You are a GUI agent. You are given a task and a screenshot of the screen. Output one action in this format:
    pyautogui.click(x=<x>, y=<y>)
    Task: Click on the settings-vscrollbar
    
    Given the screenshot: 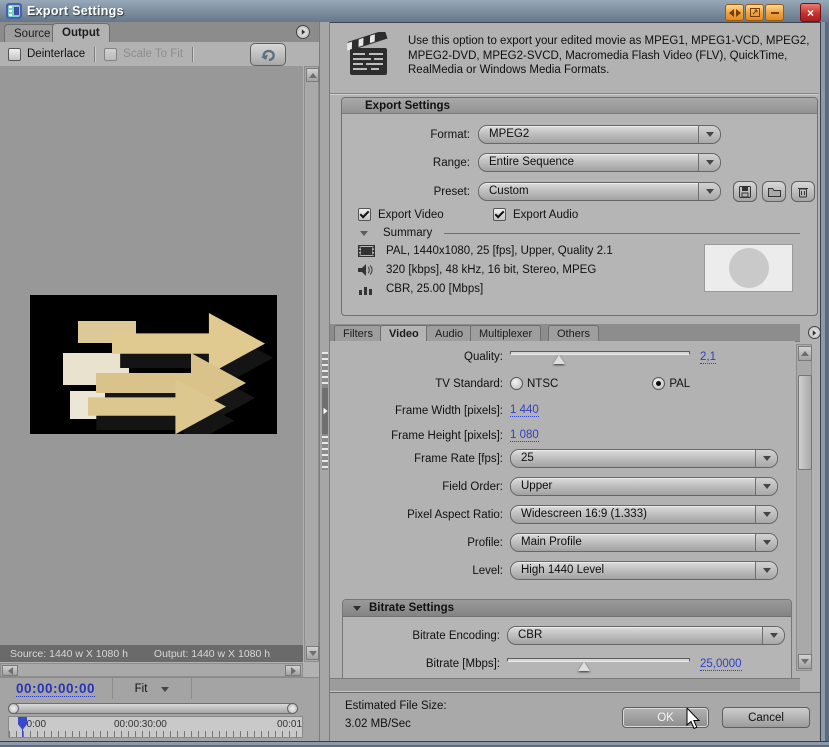 What is the action you would take?
    pyautogui.click(x=804, y=507)
    